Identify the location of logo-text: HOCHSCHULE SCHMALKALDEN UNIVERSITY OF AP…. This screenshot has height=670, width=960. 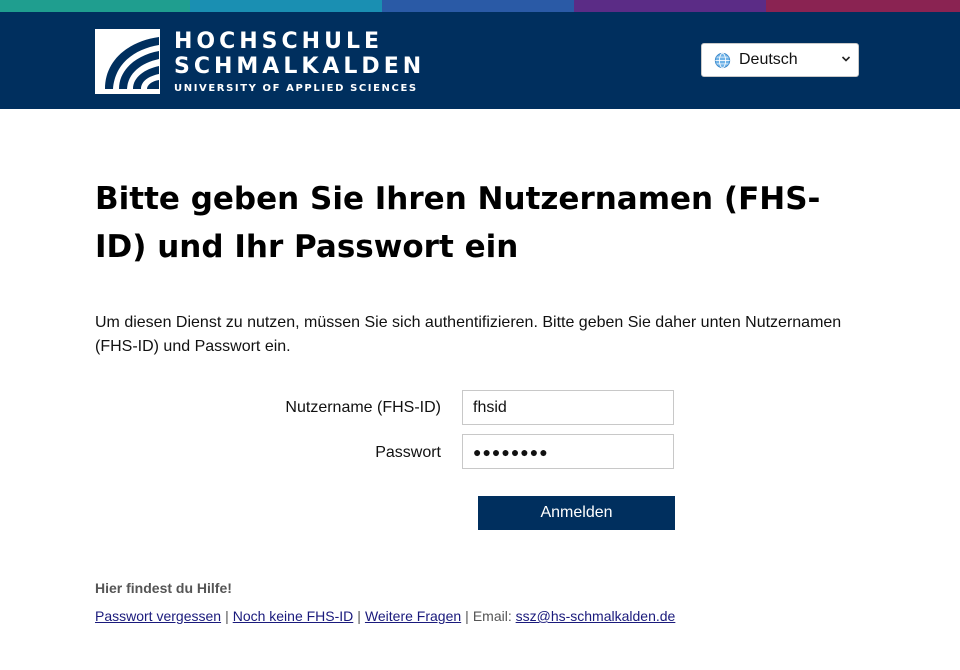
(299, 61).